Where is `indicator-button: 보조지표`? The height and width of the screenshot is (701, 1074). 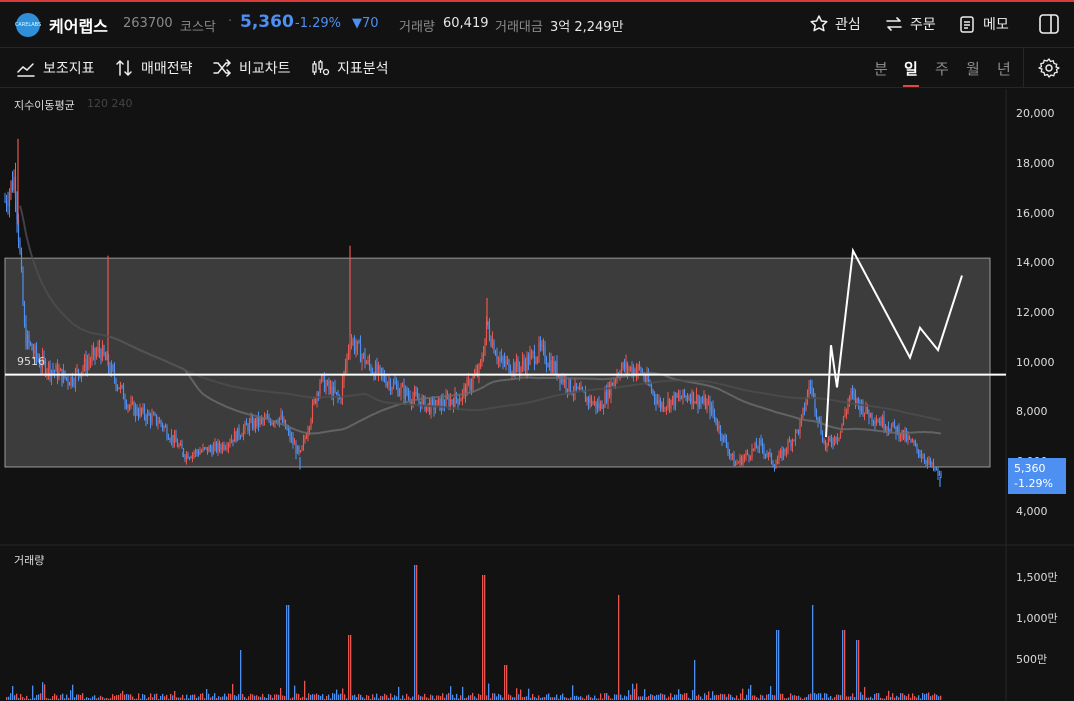 indicator-button: 보조지표 is located at coordinates (55, 68).